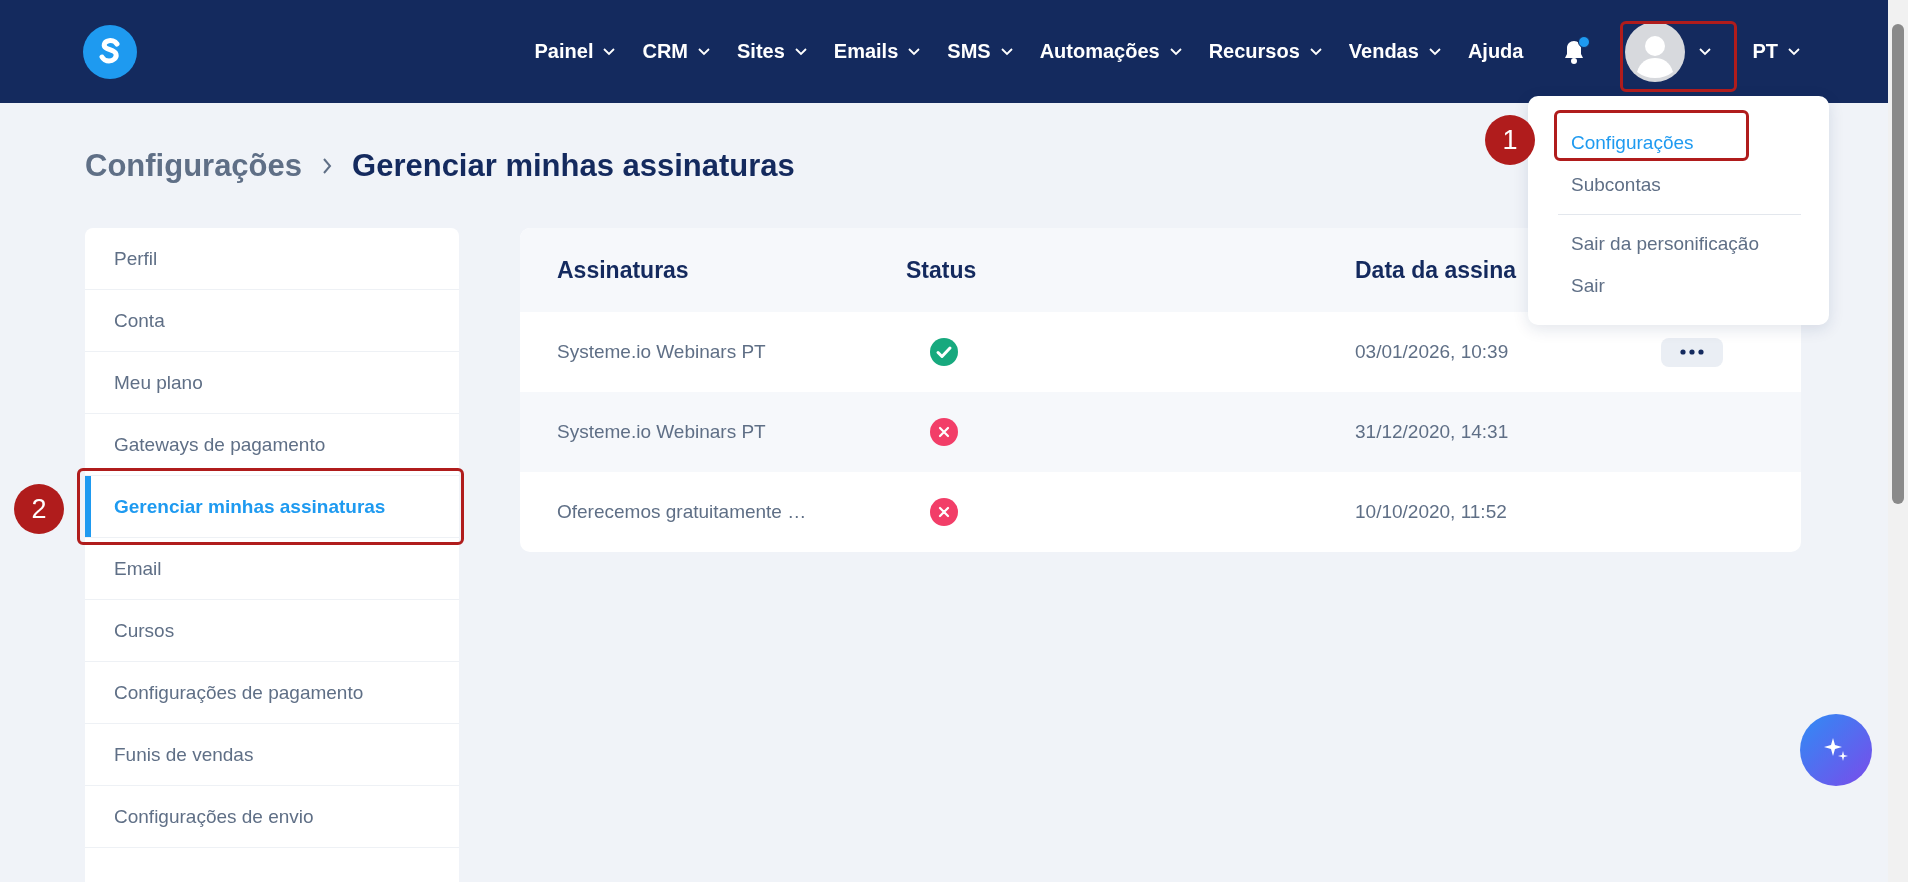  Describe the element at coordinates (676, 51) in the screenshot. I see `nav-menu-item: CRM` at that location.